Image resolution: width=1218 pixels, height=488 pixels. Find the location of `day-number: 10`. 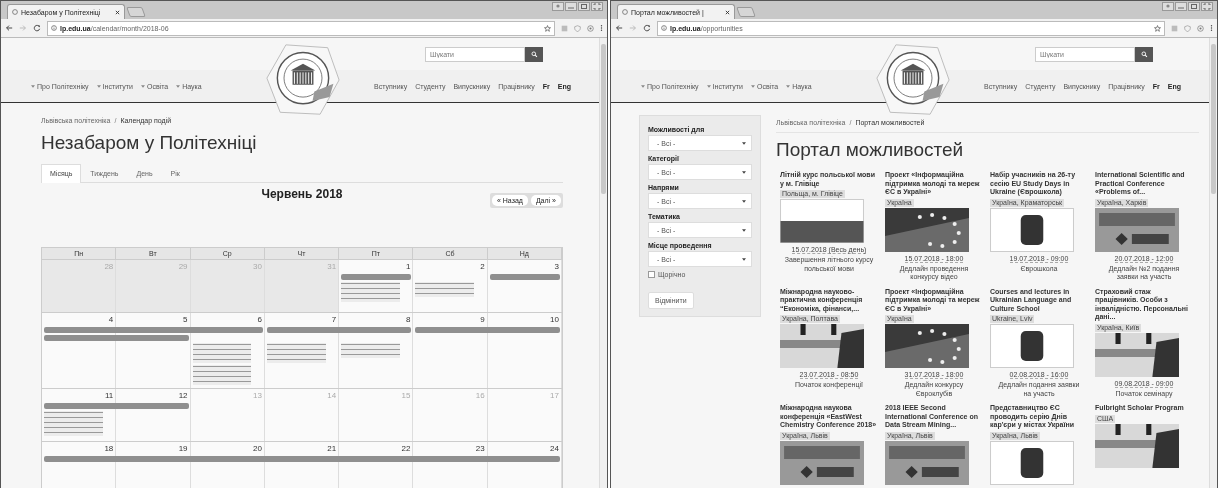

day-number: 10 is located at coordinates (554, 320).